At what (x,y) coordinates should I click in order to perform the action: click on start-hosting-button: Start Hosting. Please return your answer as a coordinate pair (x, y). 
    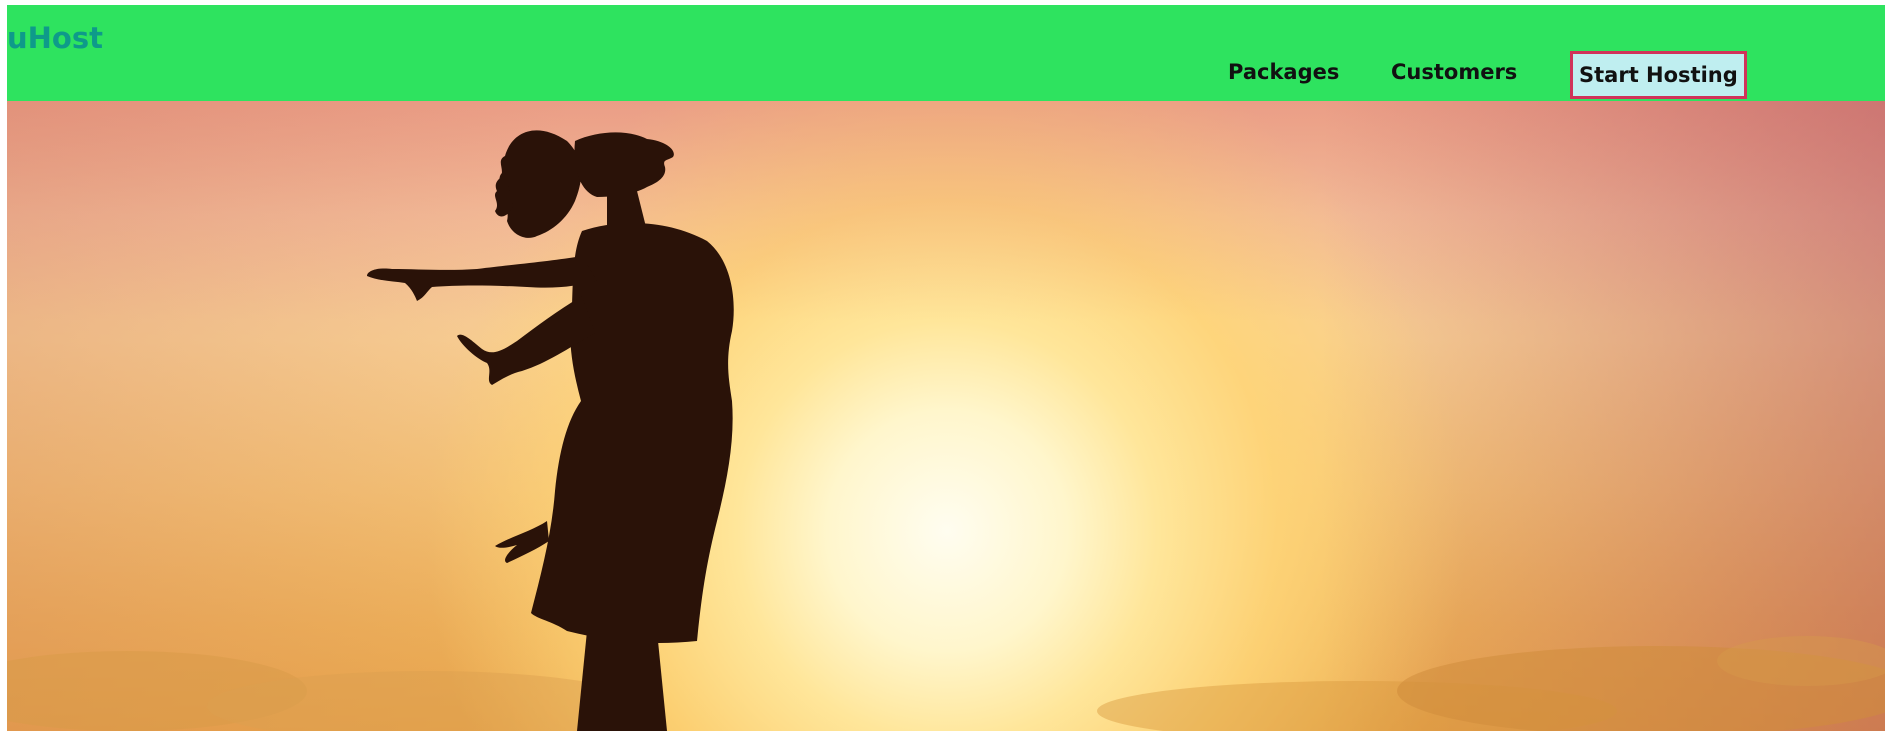
    Looking at the image, I should click on (1658, 75).